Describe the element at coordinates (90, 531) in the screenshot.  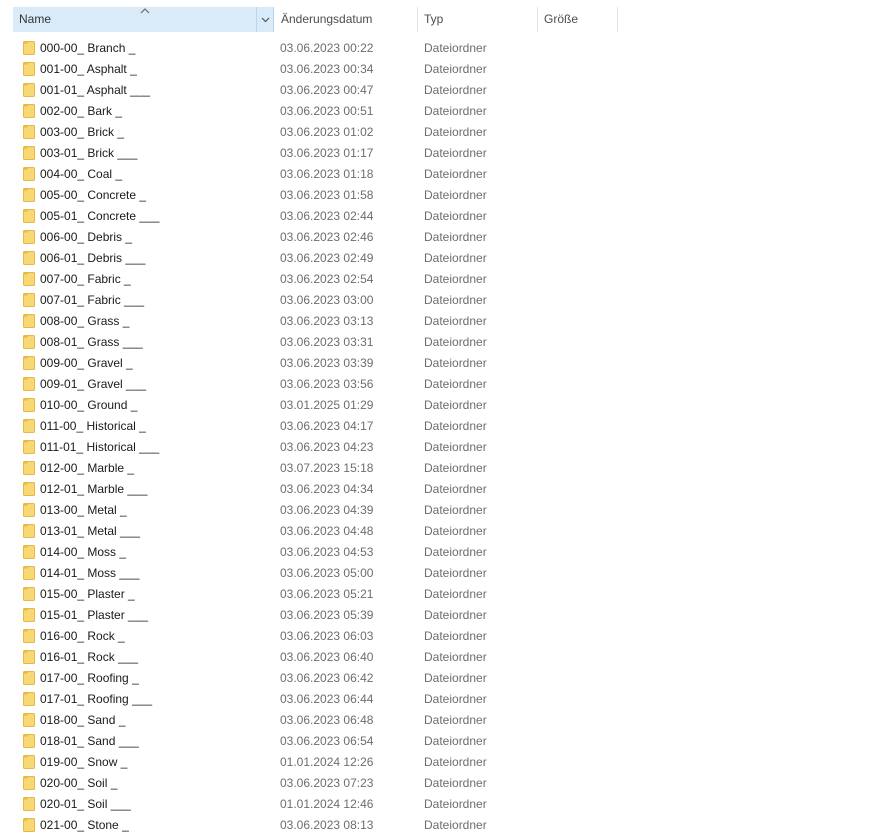
I see `file-name: 013-01_ Metal ___` at that location.